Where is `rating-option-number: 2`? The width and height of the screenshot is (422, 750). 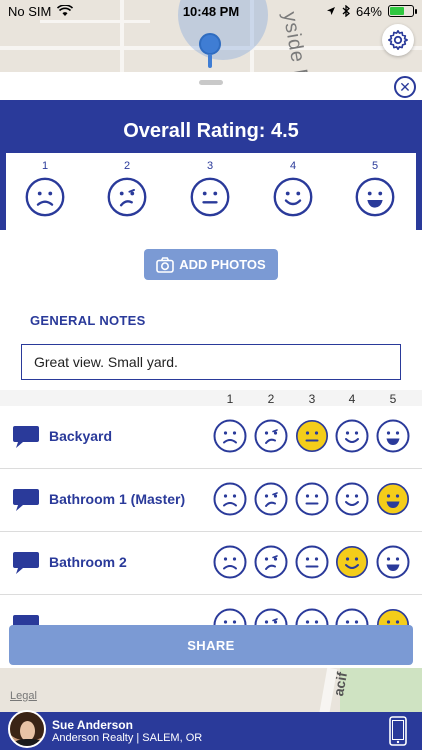 rating-option-number: 2 is located at coordinates (127, 166).